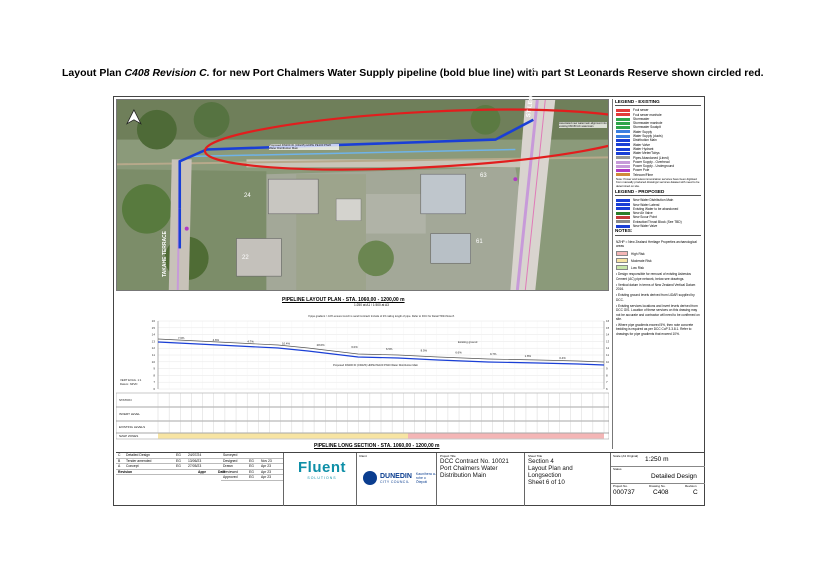 The width and height of the screenshot is (817, 578). What do you see at coordinates (228, 466) in the screenshot?
I see `approval-cell: Drawn` at bounding box center [228, 466].